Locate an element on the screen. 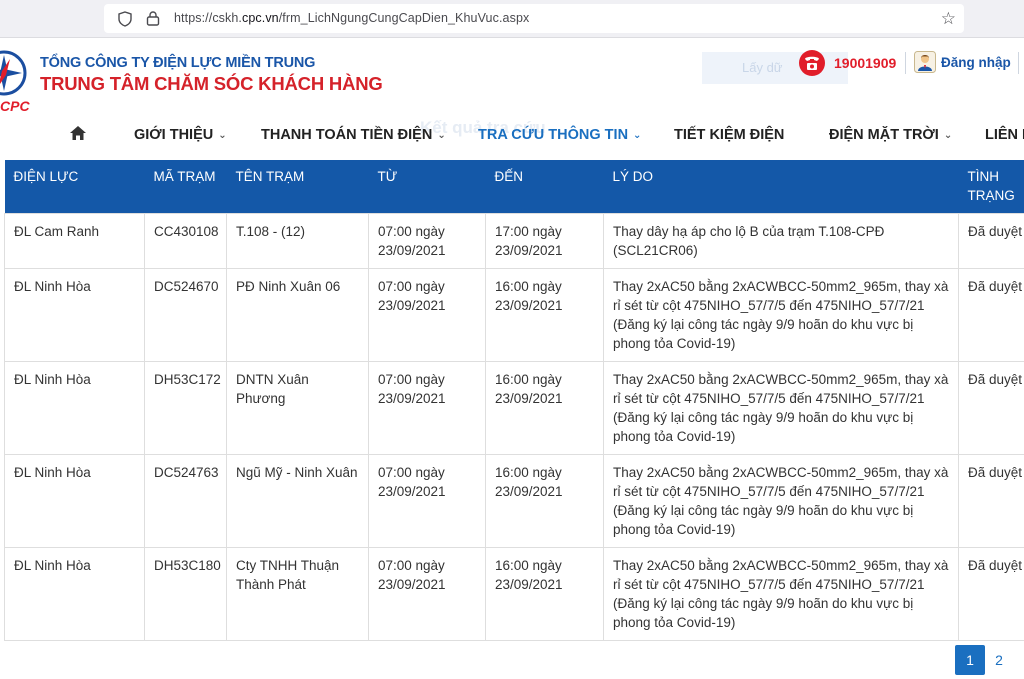  header-divider is located at coordinates (905, 63).